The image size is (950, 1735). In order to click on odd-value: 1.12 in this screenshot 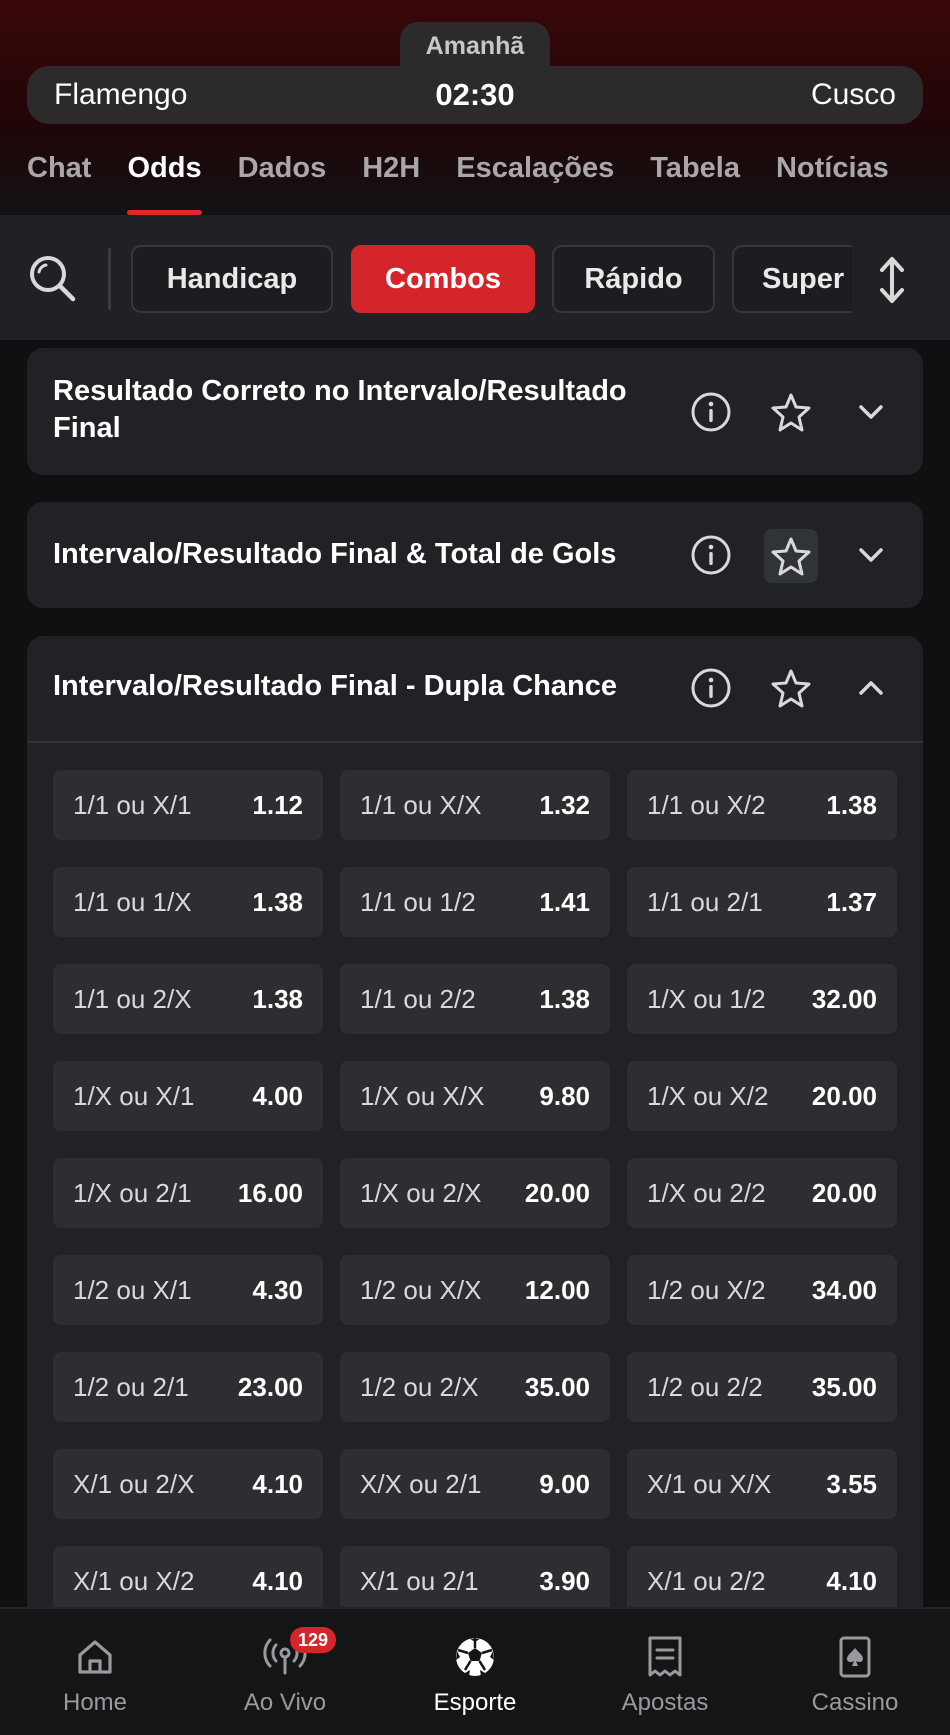, I will do `click(277, 804)`.